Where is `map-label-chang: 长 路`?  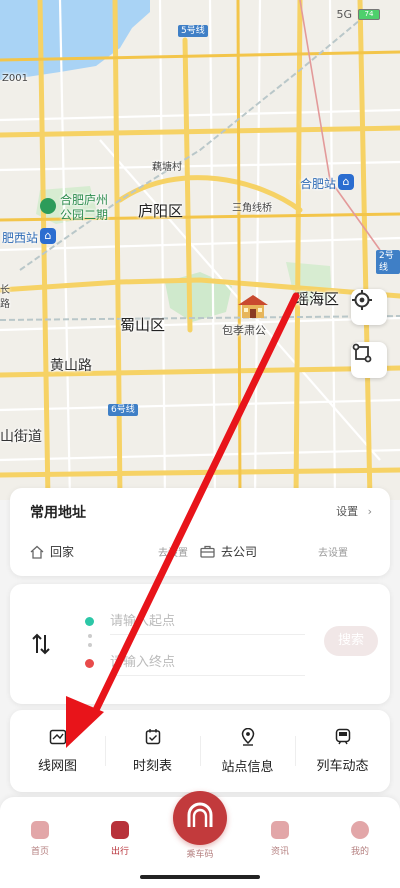
map-label-chang: 长 路 is located at coordinates (5, 297).